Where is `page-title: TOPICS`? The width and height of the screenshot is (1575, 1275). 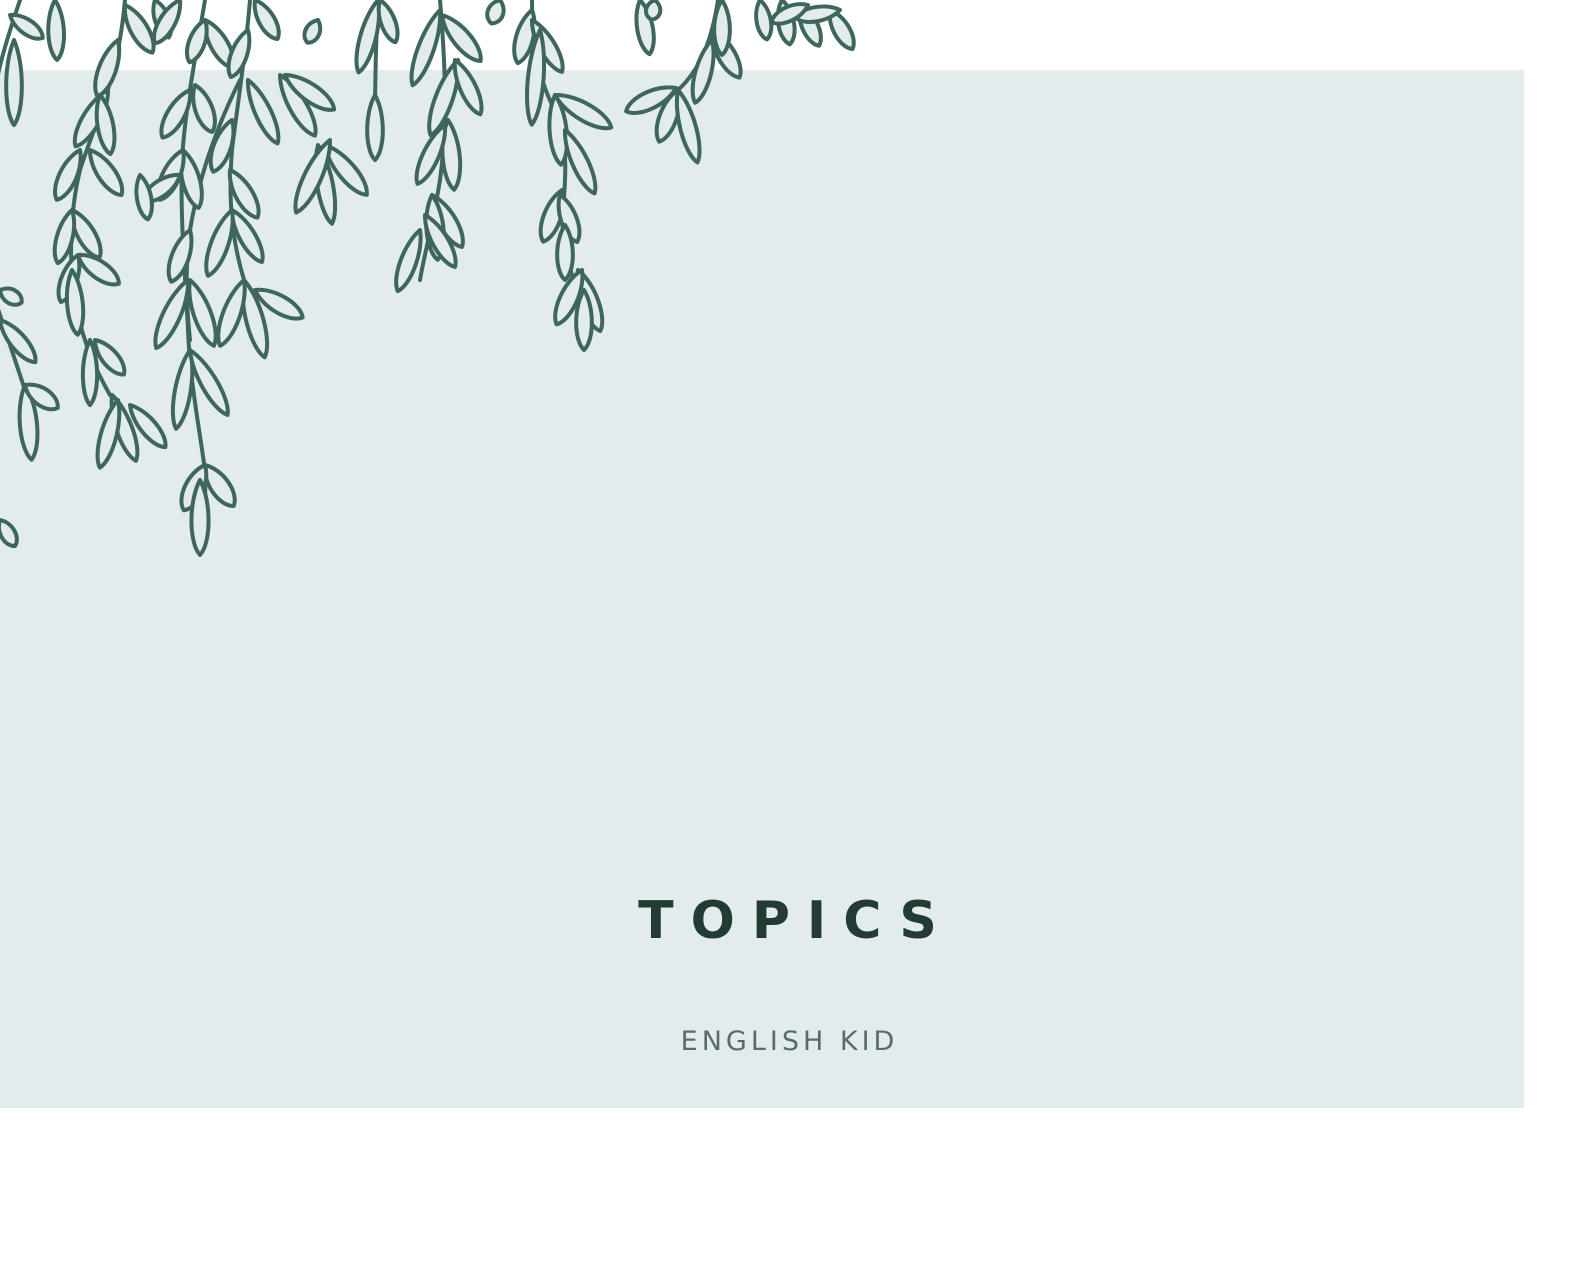 page-title: TOPICS is located at coordinates (796, 921).